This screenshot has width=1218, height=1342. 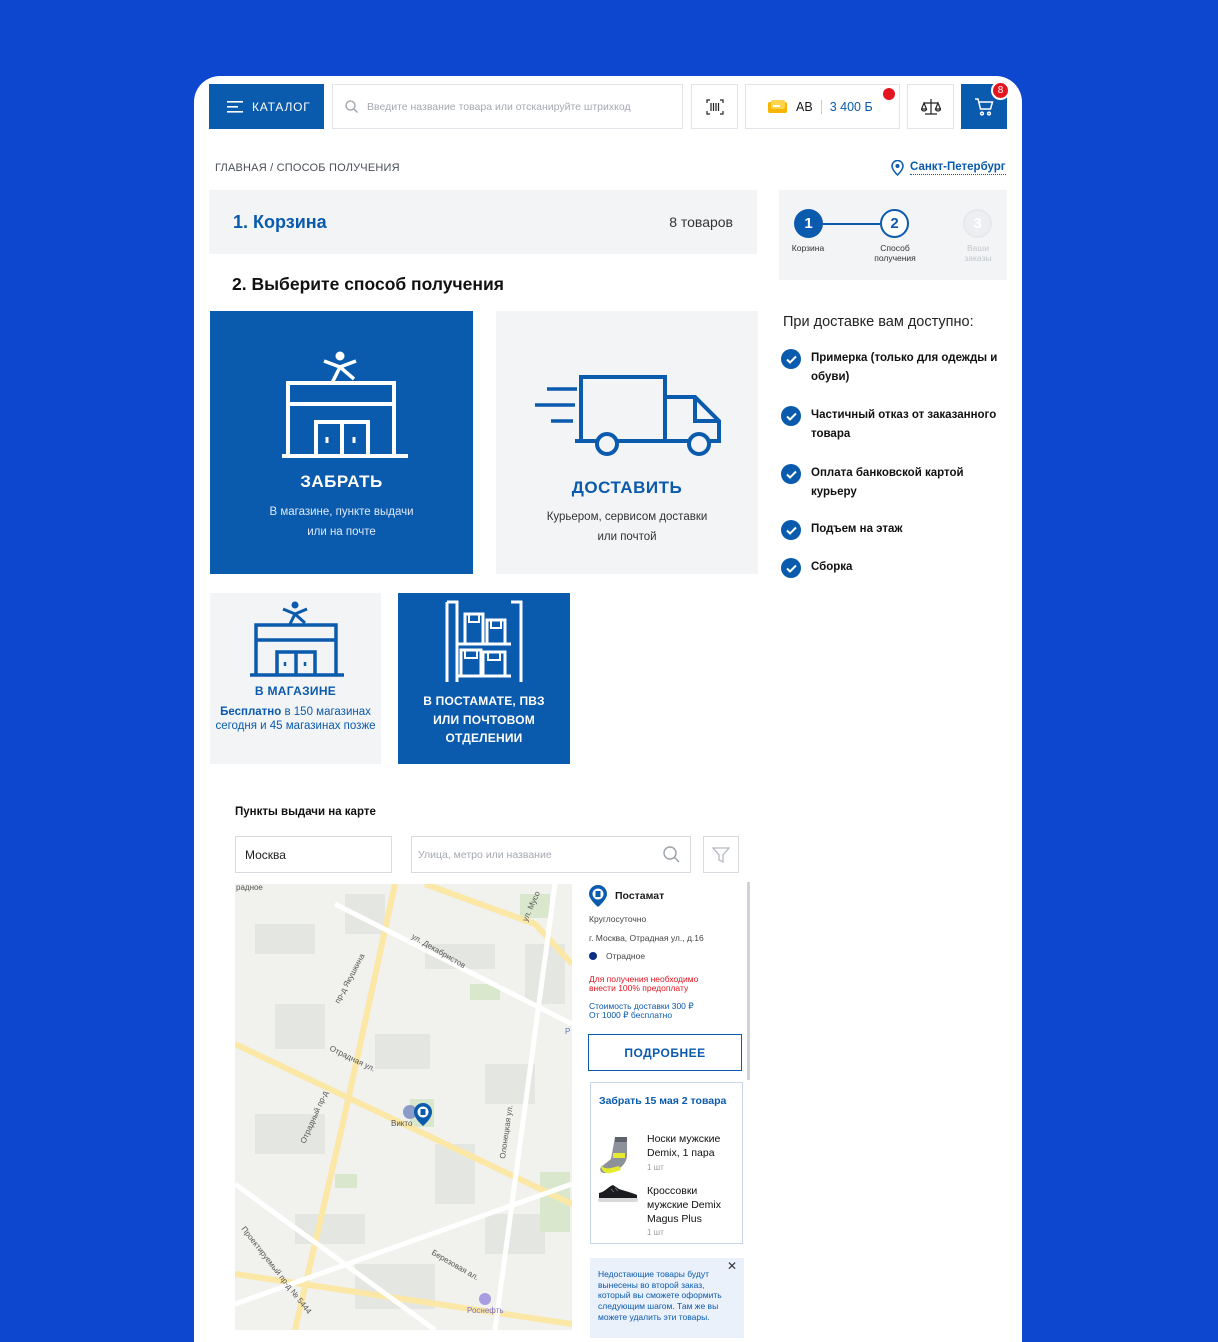 What do you see at coordinates (851, 106) in the screenshot?
I see `bonus-value: 3 400 Б` at bounding box center [851, 106].